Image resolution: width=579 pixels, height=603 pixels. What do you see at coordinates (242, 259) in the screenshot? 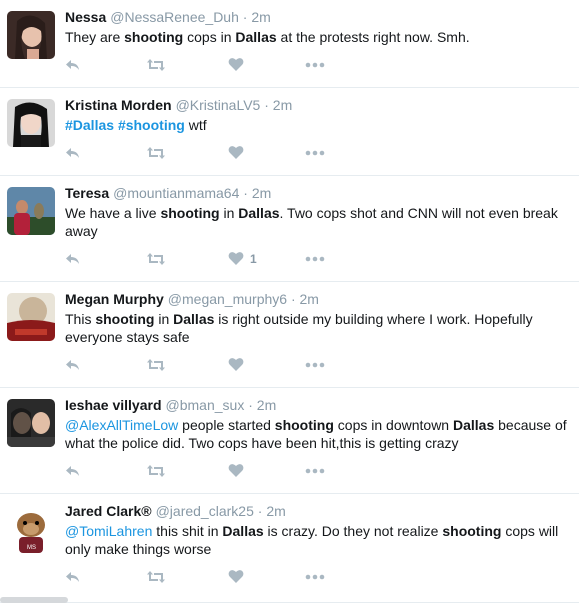
I see `heart-icon: 1` at bounding box center [242, 259].